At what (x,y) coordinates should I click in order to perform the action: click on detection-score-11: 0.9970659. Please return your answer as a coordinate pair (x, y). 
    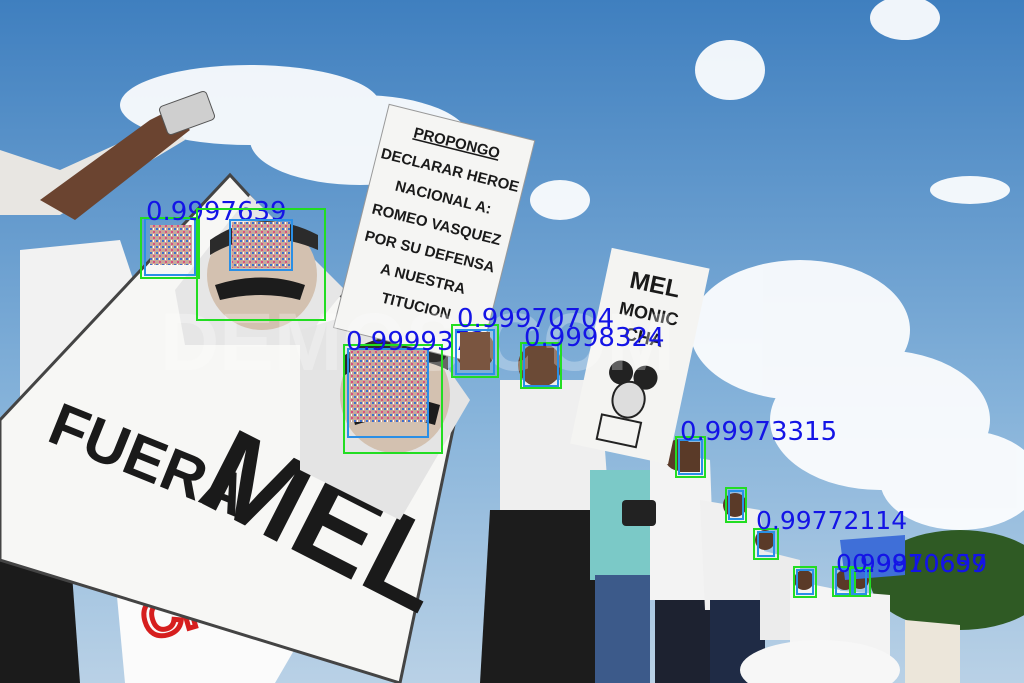
    Looking at the image, I should click on (919, 563).